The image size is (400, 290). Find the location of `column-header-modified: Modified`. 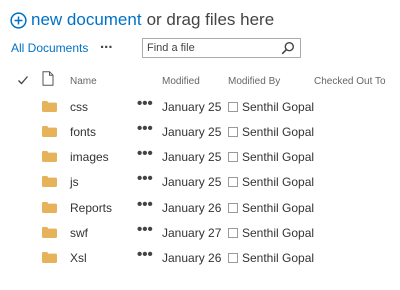

column-header-modified: Modified is located at coordinates (181, 81).